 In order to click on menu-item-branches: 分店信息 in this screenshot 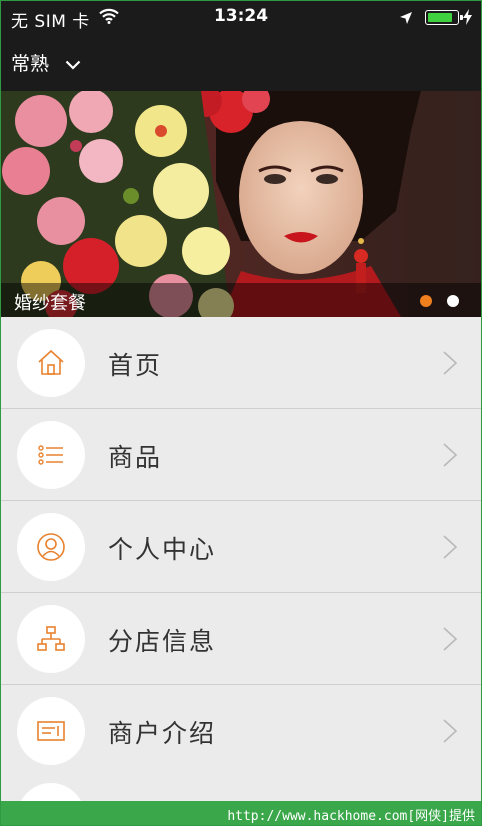, I will do `click(241, 639)`.